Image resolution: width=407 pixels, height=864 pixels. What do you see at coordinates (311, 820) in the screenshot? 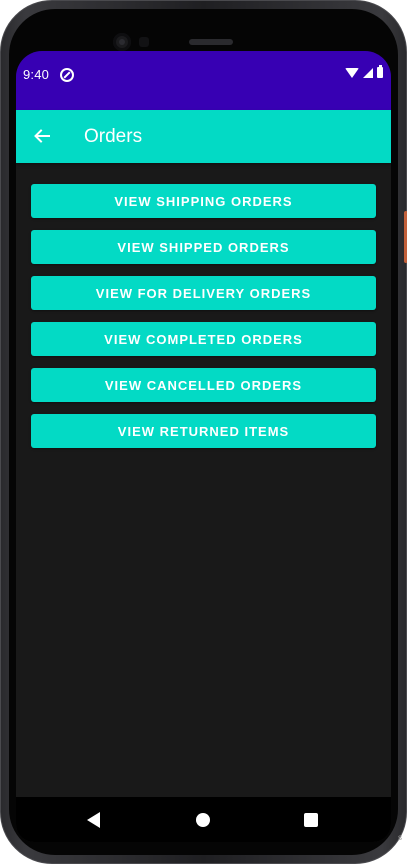
I see `nav-recents-icon` at bounding box center [311, 820].